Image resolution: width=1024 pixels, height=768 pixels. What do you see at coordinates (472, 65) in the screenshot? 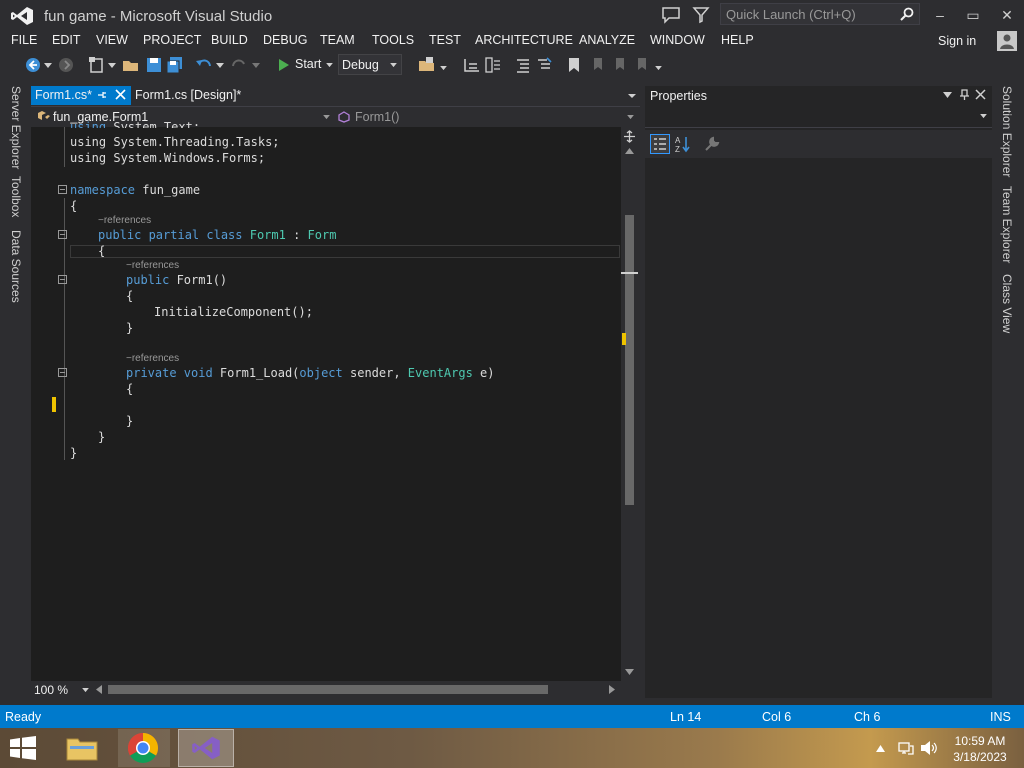
I see `step-into-icon` at bounding box center [472, 65].